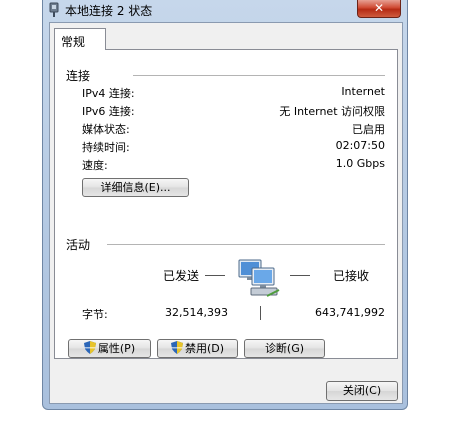 Image resolution: width=465 pixels, height=426 pixels. Describe the element at coordinates (284, 348) in the screenshot. I see `diagnose-button: 诊断(G)` at that location.